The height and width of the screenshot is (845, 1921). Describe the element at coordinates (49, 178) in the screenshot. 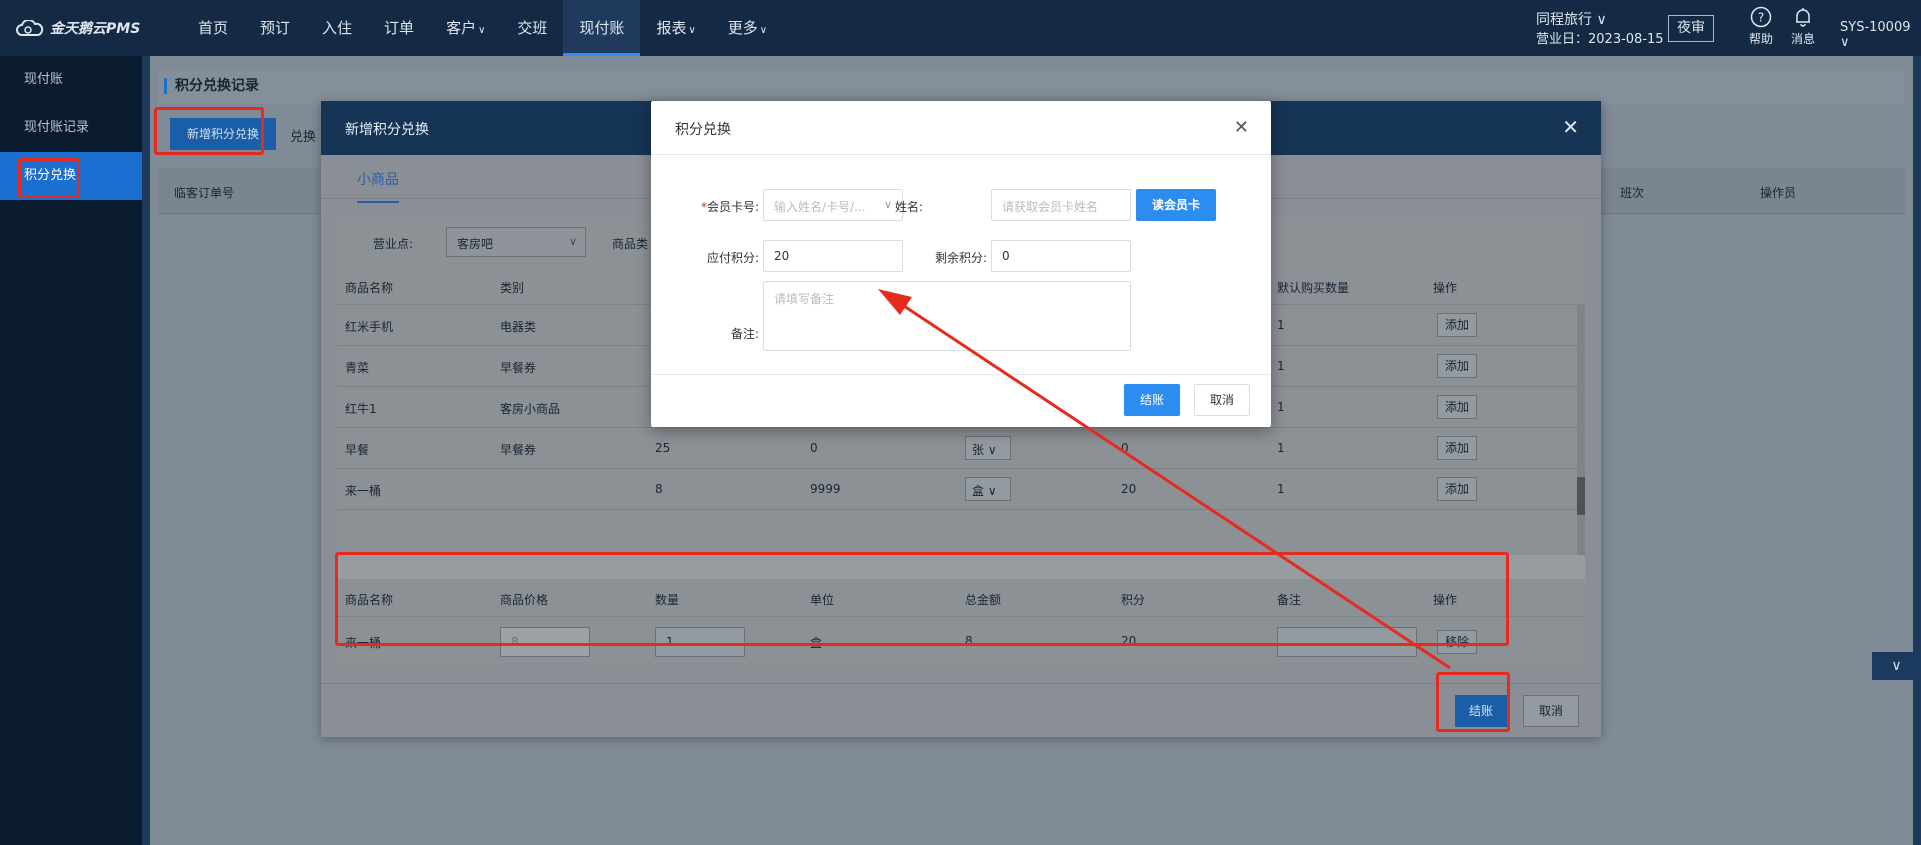

I see `annotation-box-sidebar-item` at that location.